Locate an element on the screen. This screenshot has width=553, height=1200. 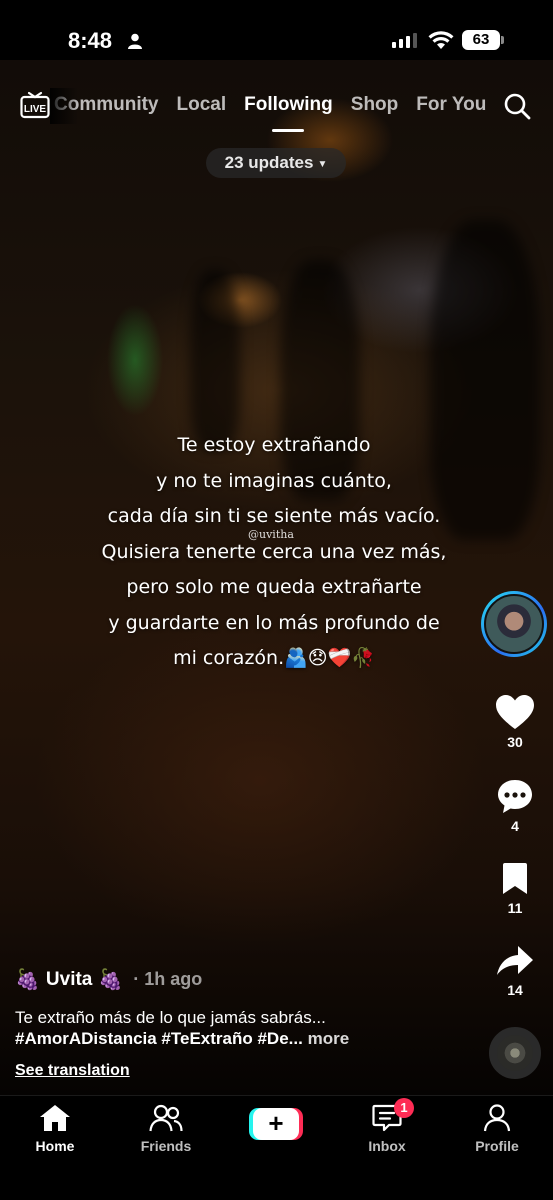
bookmark-icon is located at coordinates (515, 878).